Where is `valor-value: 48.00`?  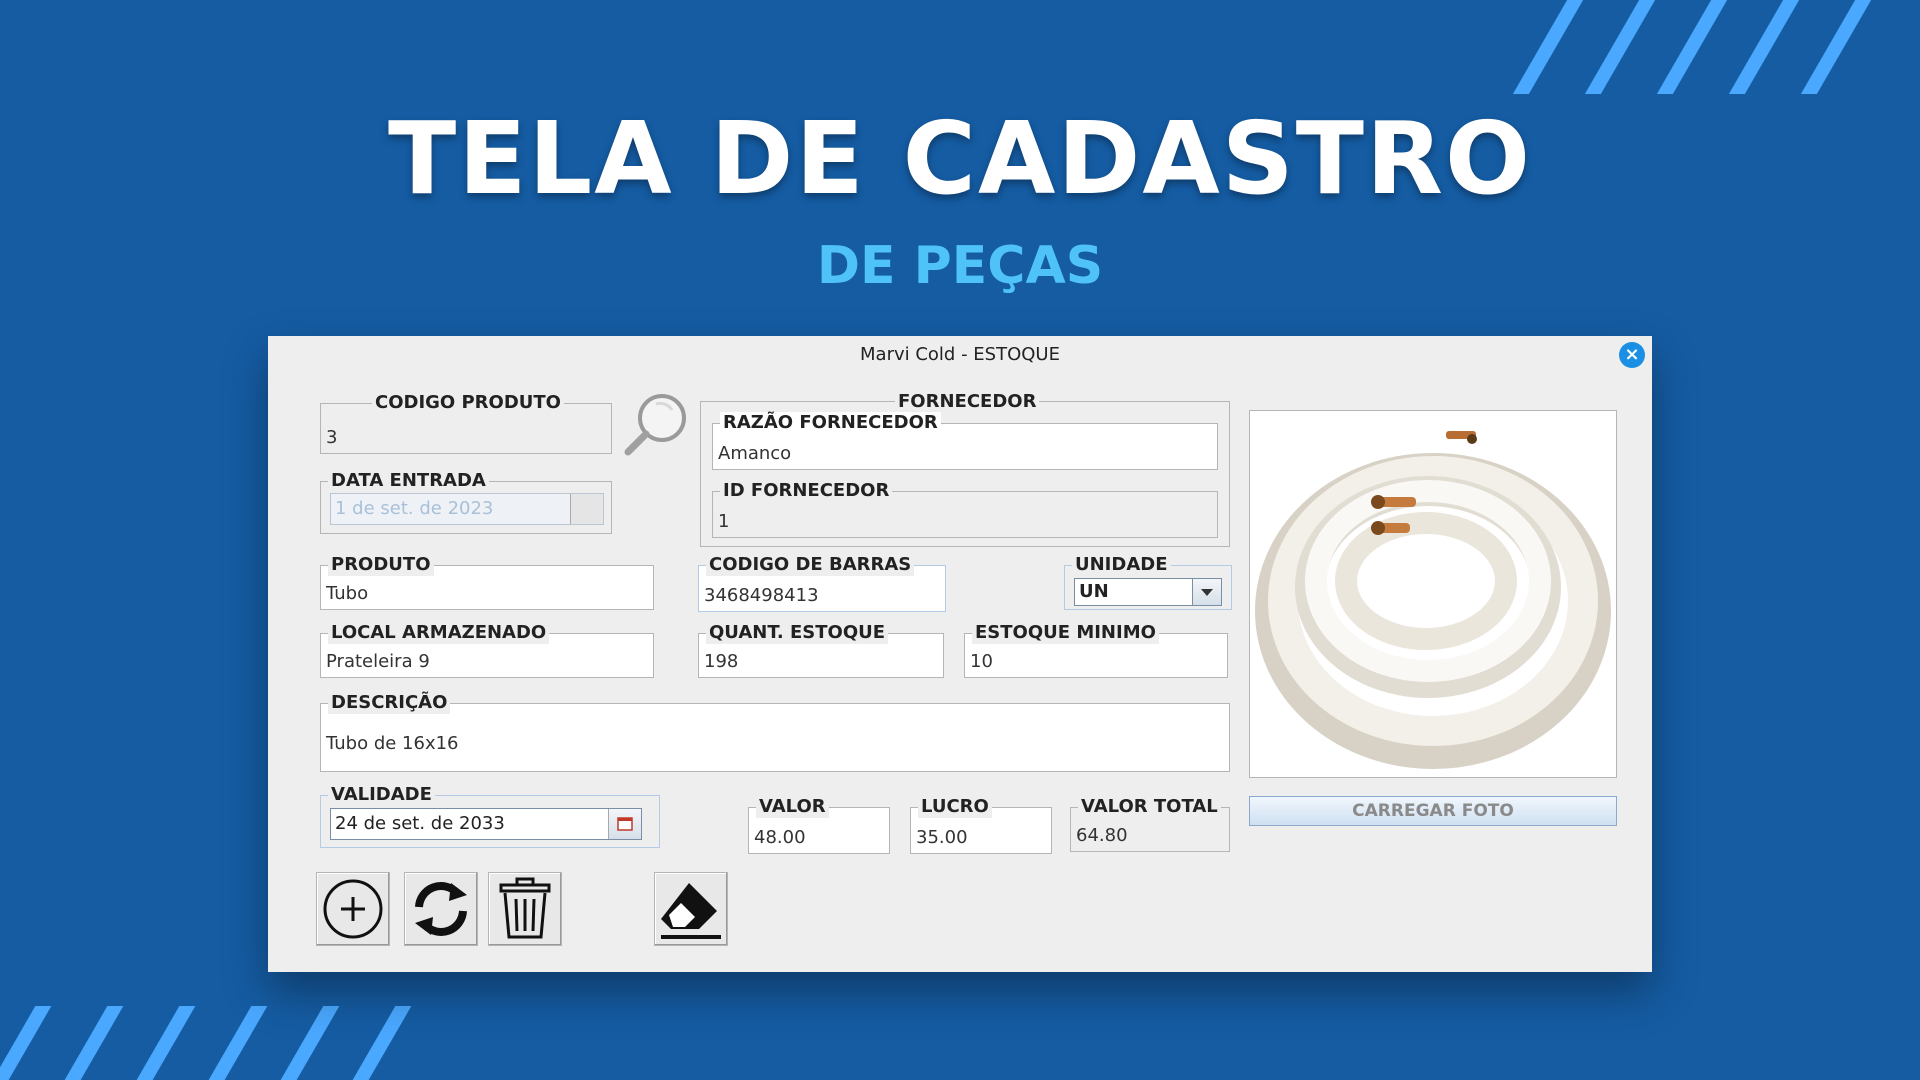 valor-value: 48.00 is located at coordinates (780, 837).